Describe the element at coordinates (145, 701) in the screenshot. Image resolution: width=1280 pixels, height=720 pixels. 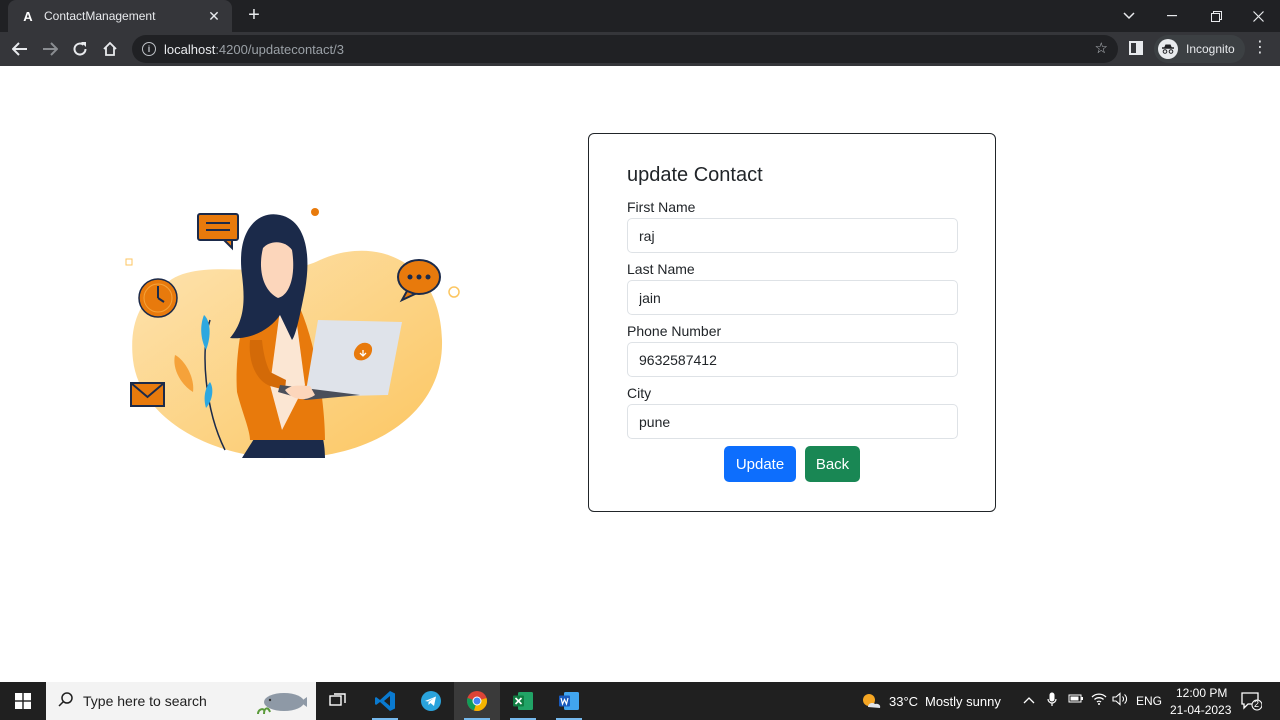
I see `search-placeholder: Type here to search` at that location.